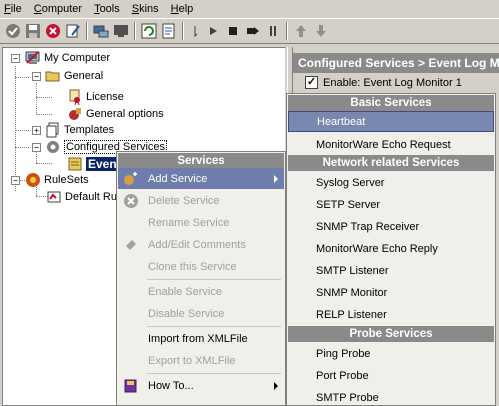 Image resolution: width=499 pixels, height=406 pixels. I want to click on menu-help: Help, so click(182, 9).